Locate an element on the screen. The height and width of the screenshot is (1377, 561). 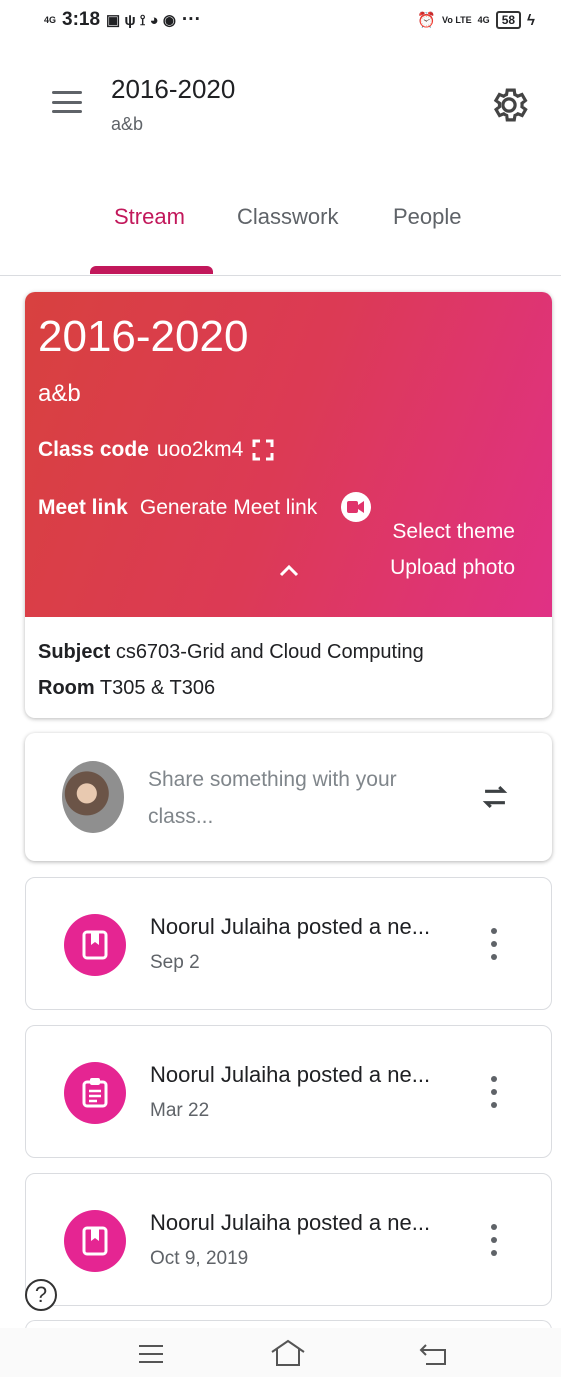
tab-bar: Stream Classwork People is located at coordinates (280, 236).